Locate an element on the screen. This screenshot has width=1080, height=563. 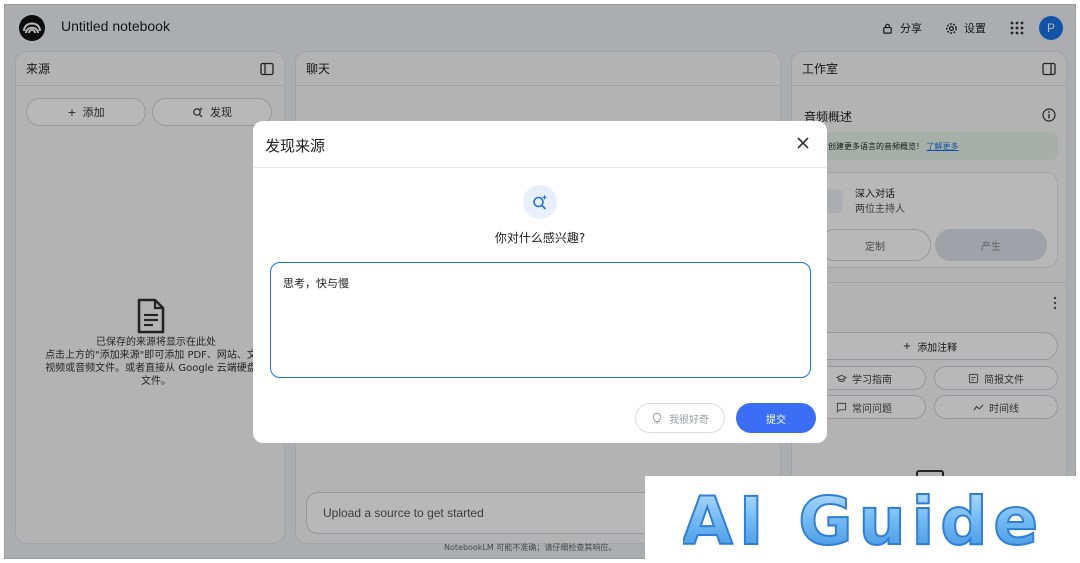
interest-question: 你对什么感兴趣? is located at coordinates (540, 238).